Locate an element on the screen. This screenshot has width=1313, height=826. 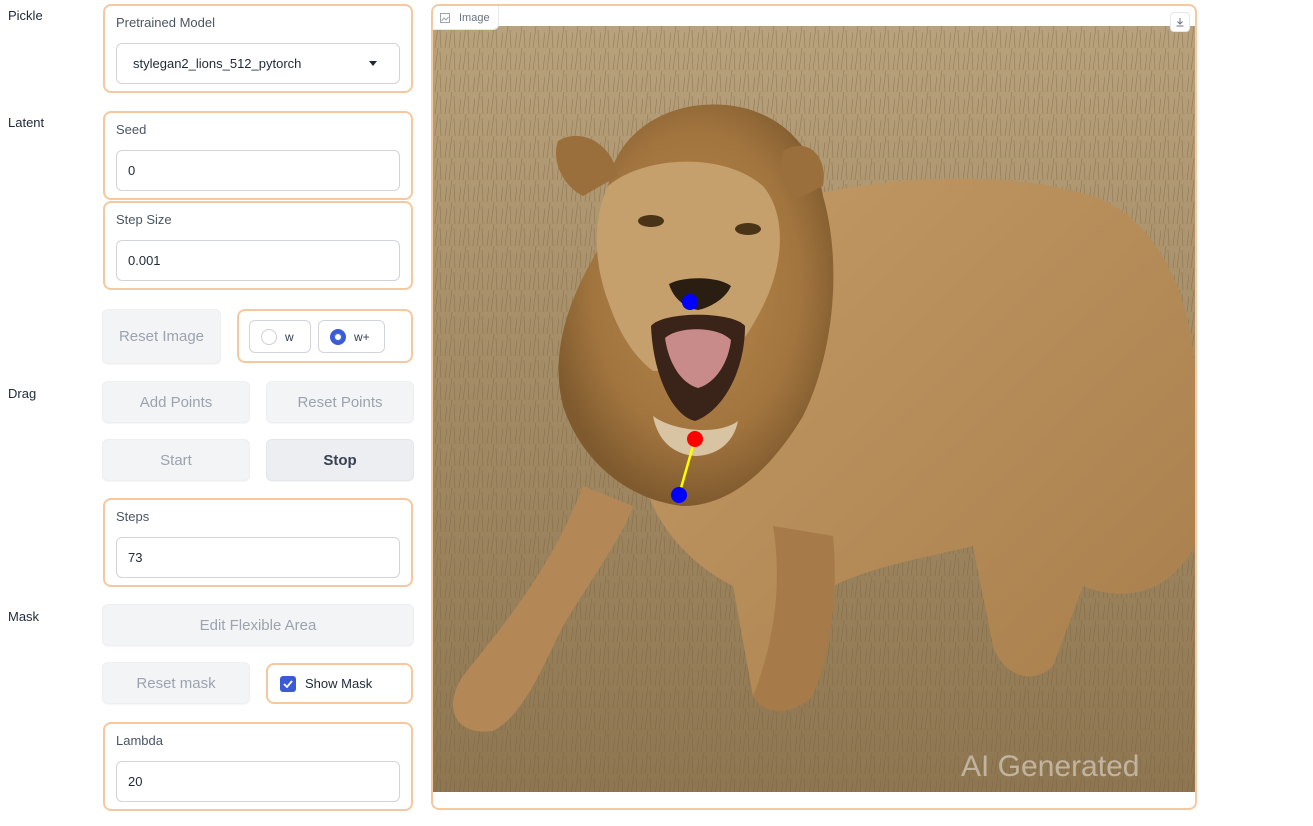
radio-option-w: w is located at coordinates (280, 336).